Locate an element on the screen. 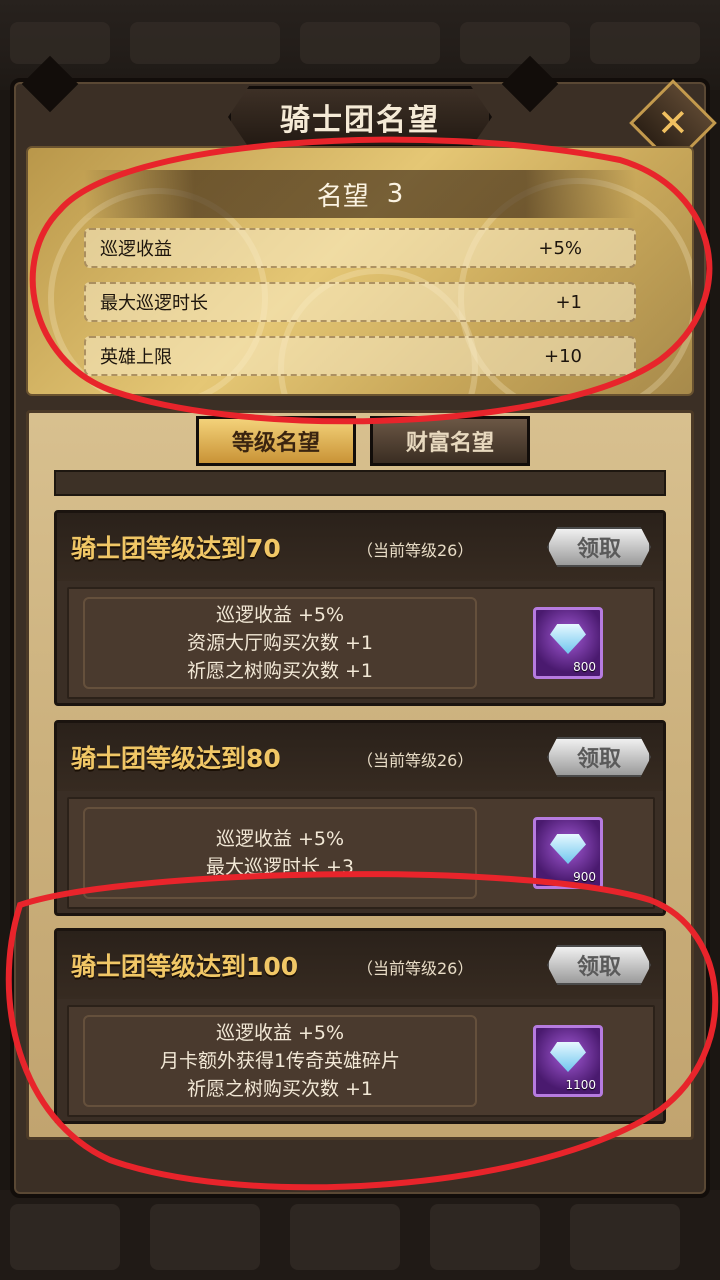 The height and width of the screenshot is (1280, 720). stat-value: +10 is located at coordinates (563, 356).